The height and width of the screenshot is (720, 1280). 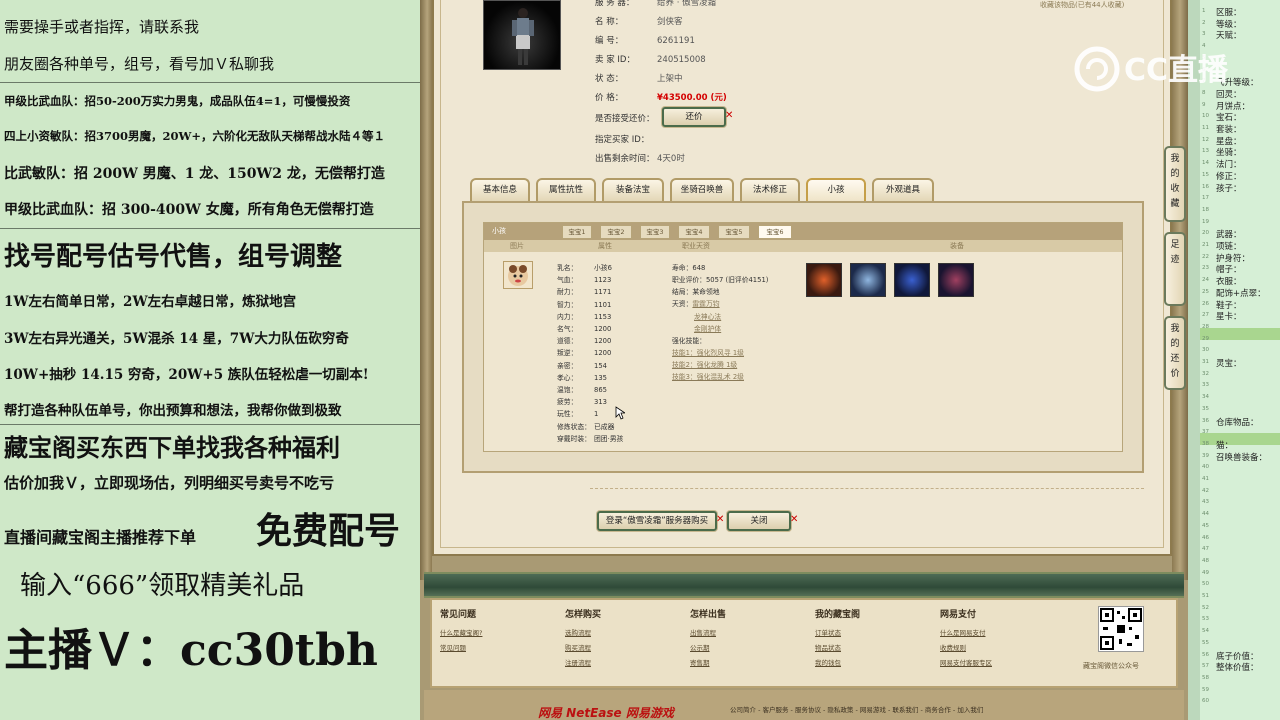 I want to click on mouse-cursor-icon, so click(x=620, y=413).